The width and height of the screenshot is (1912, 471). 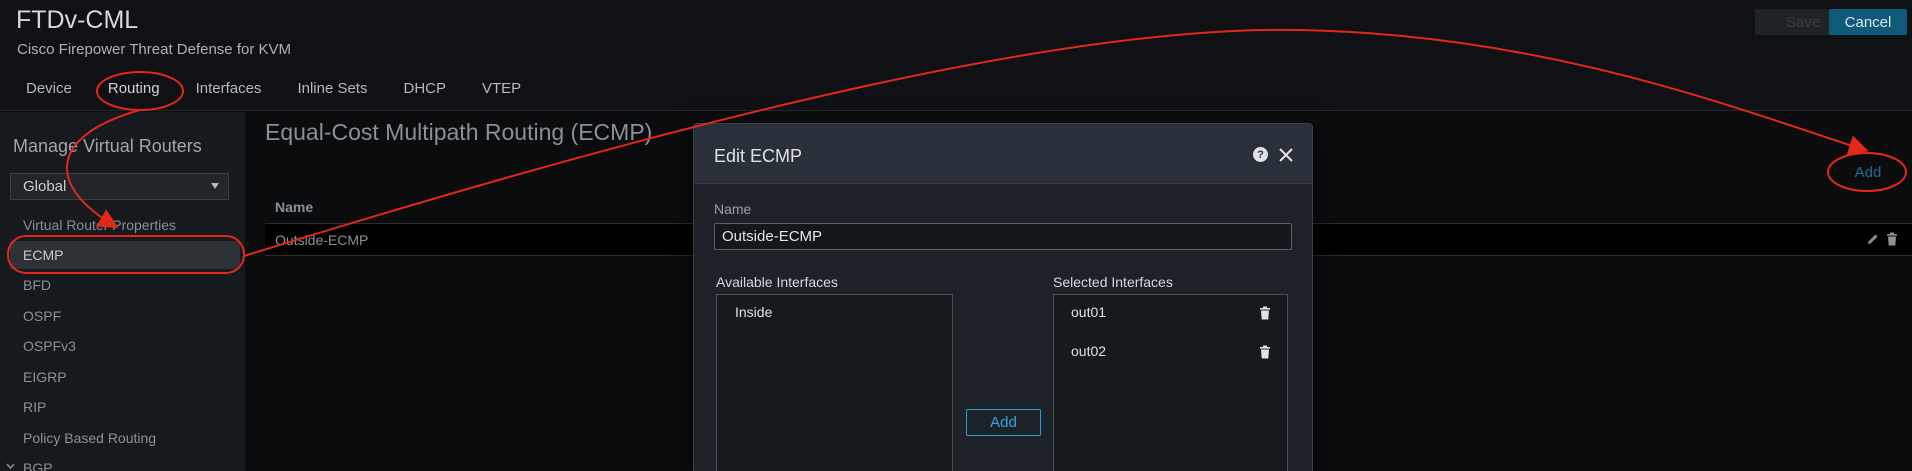 What do you see at coordinates (1003, 236) in the screenshot?
I see `name-input: Outside-ECMP` at bounding box center [1003, 236].